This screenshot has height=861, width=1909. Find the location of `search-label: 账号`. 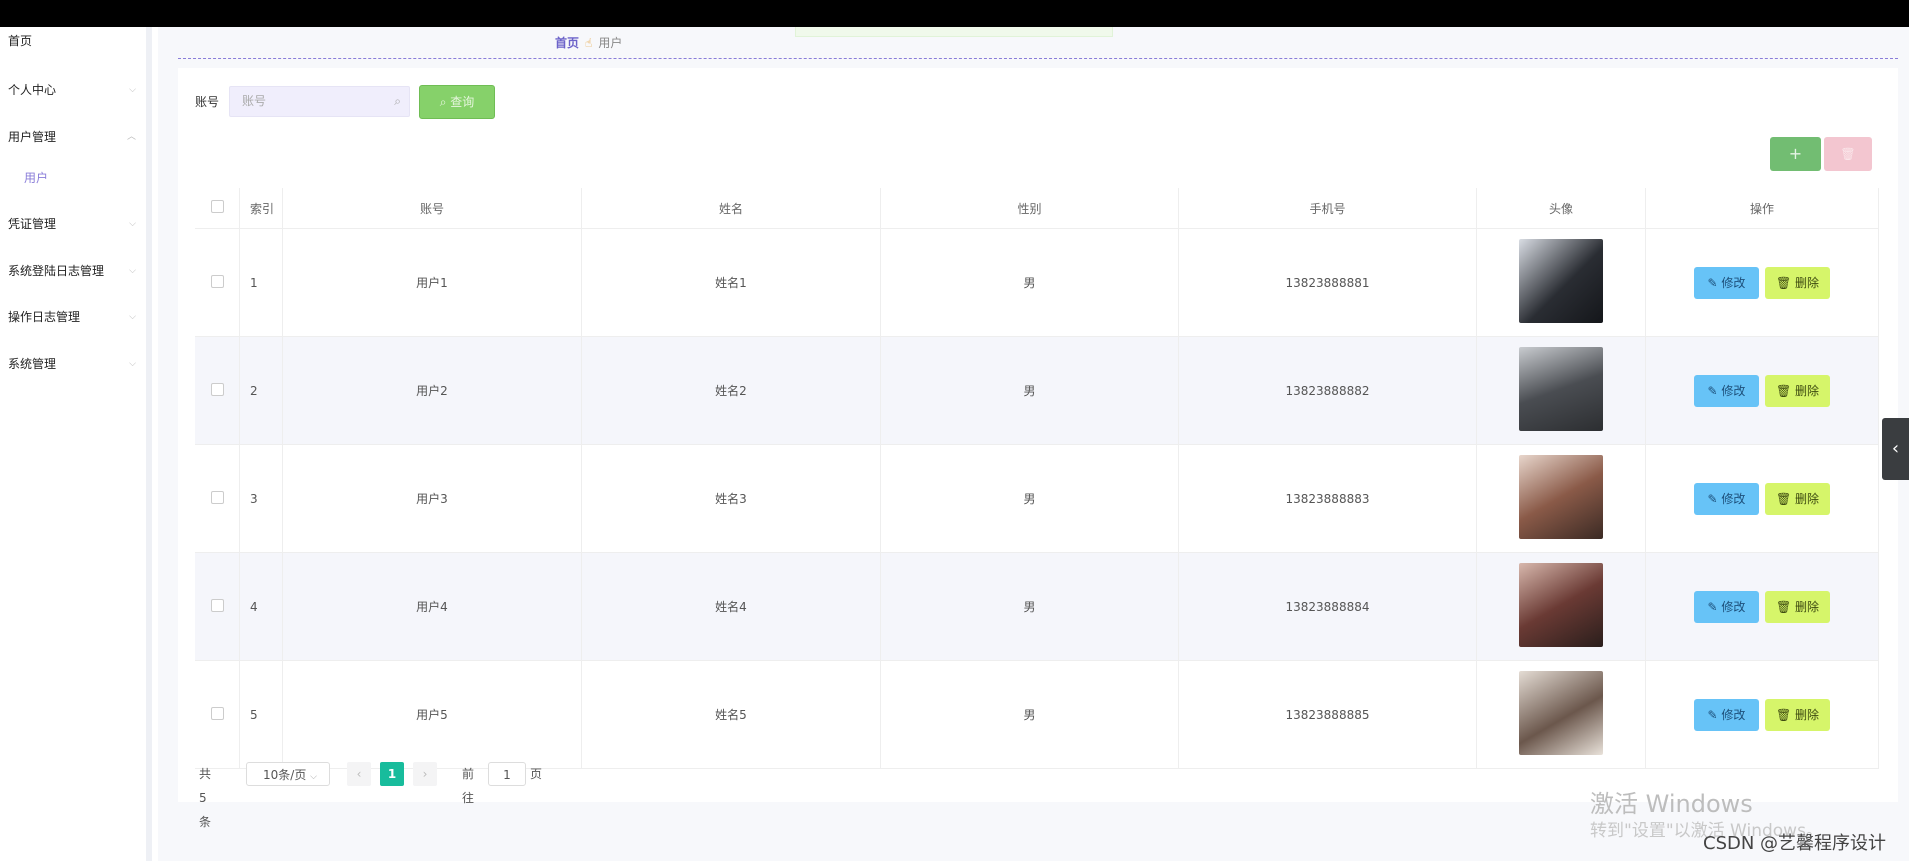

search-label: 账号 is located at coordinates (207, 102).